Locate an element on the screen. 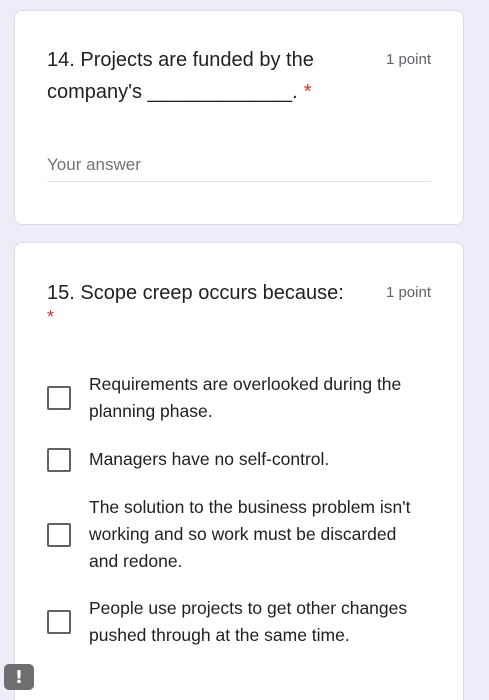  answer-input is located at coordinates (239, 165).